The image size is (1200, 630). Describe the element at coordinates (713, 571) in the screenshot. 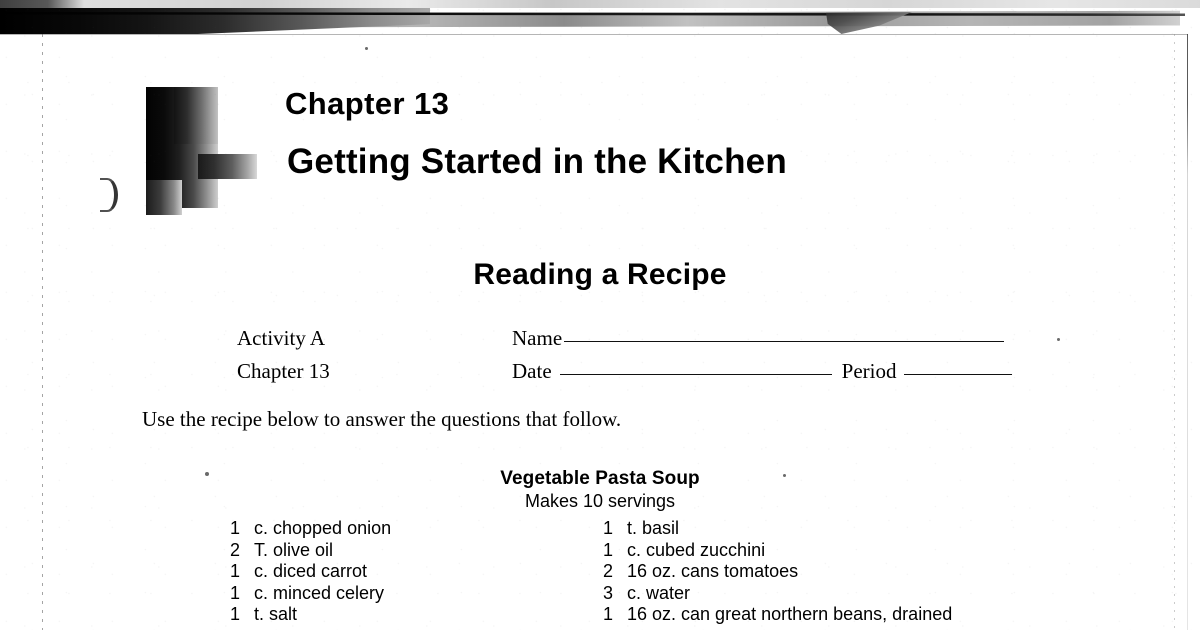

I see `ingredient-description: 16 oz. cans tomatoes` at that location.